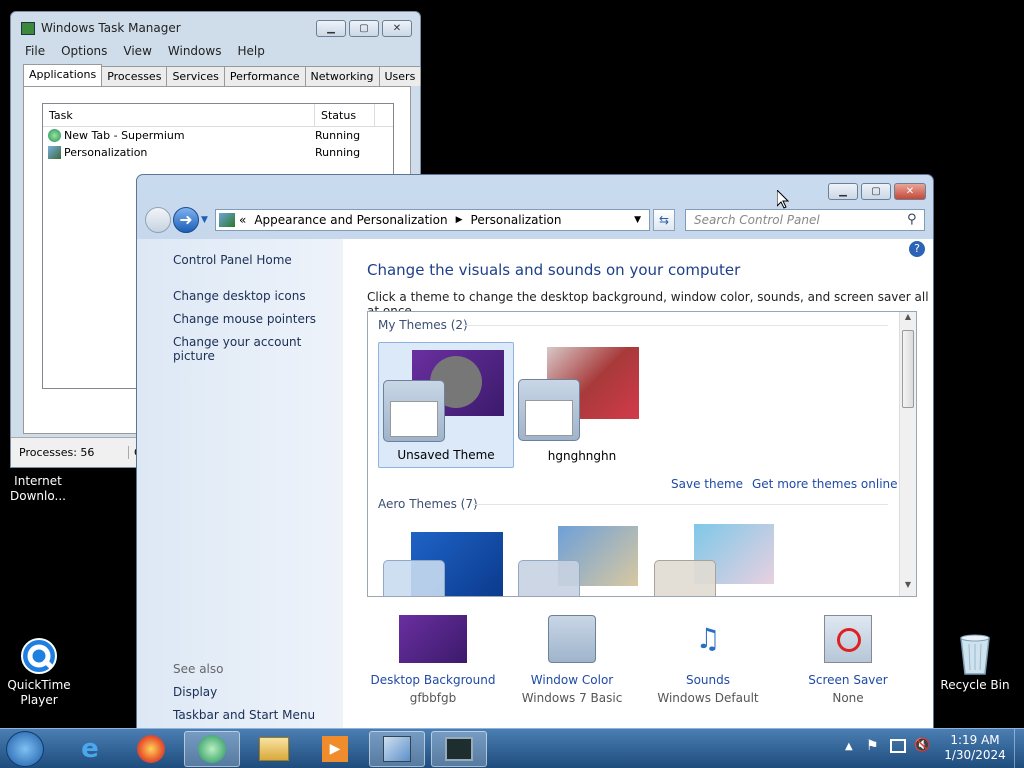  Describe the element at coordinates (250, 52) in the screenshot. I see `tm-menu-help: Help` at that location.